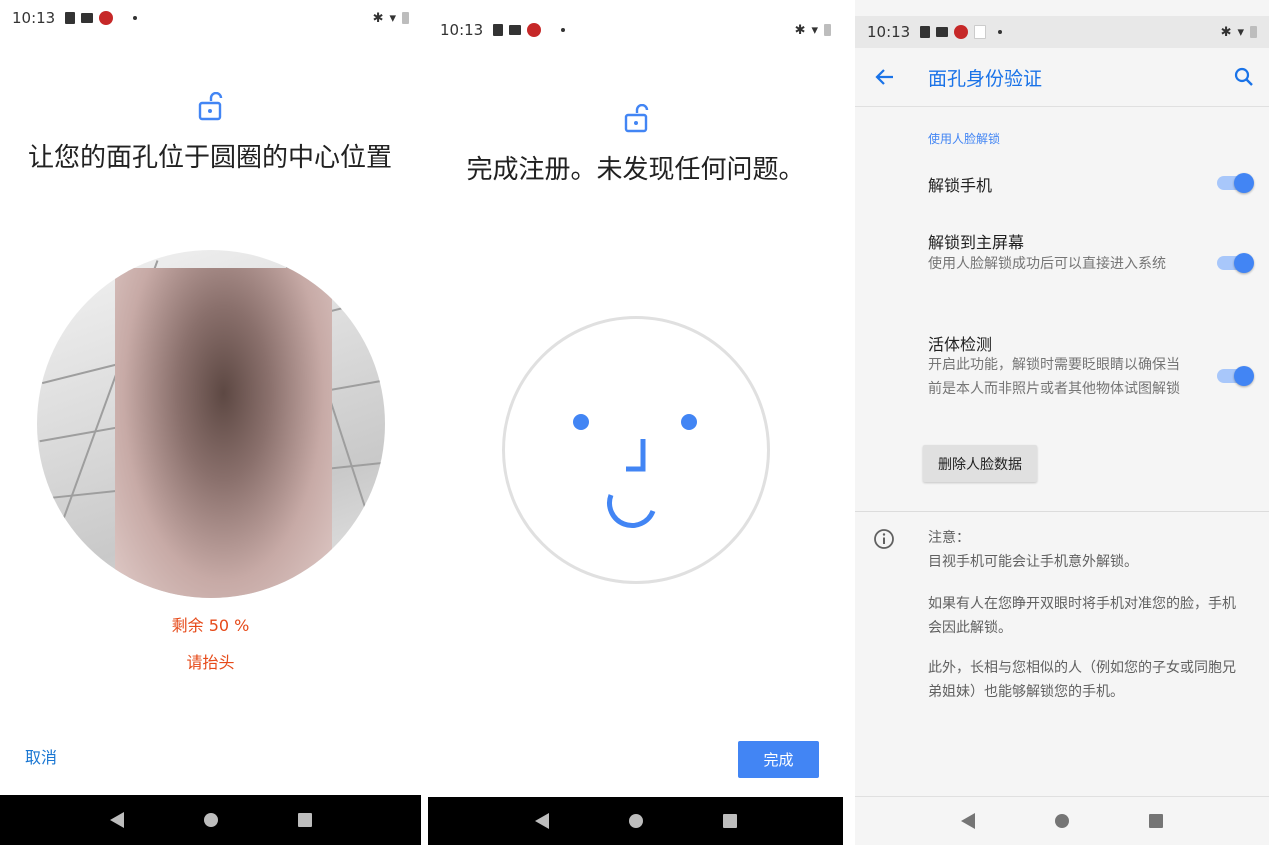 This screenshot has width=1269, height=845. Describe the element at coordinates (1062, 511) in the screenshot. I see `divider` at that location.